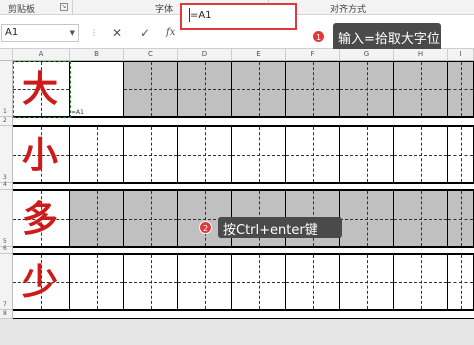 The image size is (474, 345). What do you see at coordinates (389, 39) in the screenshot?
I see `callout-1-line1: 输入=拾取大字位` at bounding box center [389, 39].